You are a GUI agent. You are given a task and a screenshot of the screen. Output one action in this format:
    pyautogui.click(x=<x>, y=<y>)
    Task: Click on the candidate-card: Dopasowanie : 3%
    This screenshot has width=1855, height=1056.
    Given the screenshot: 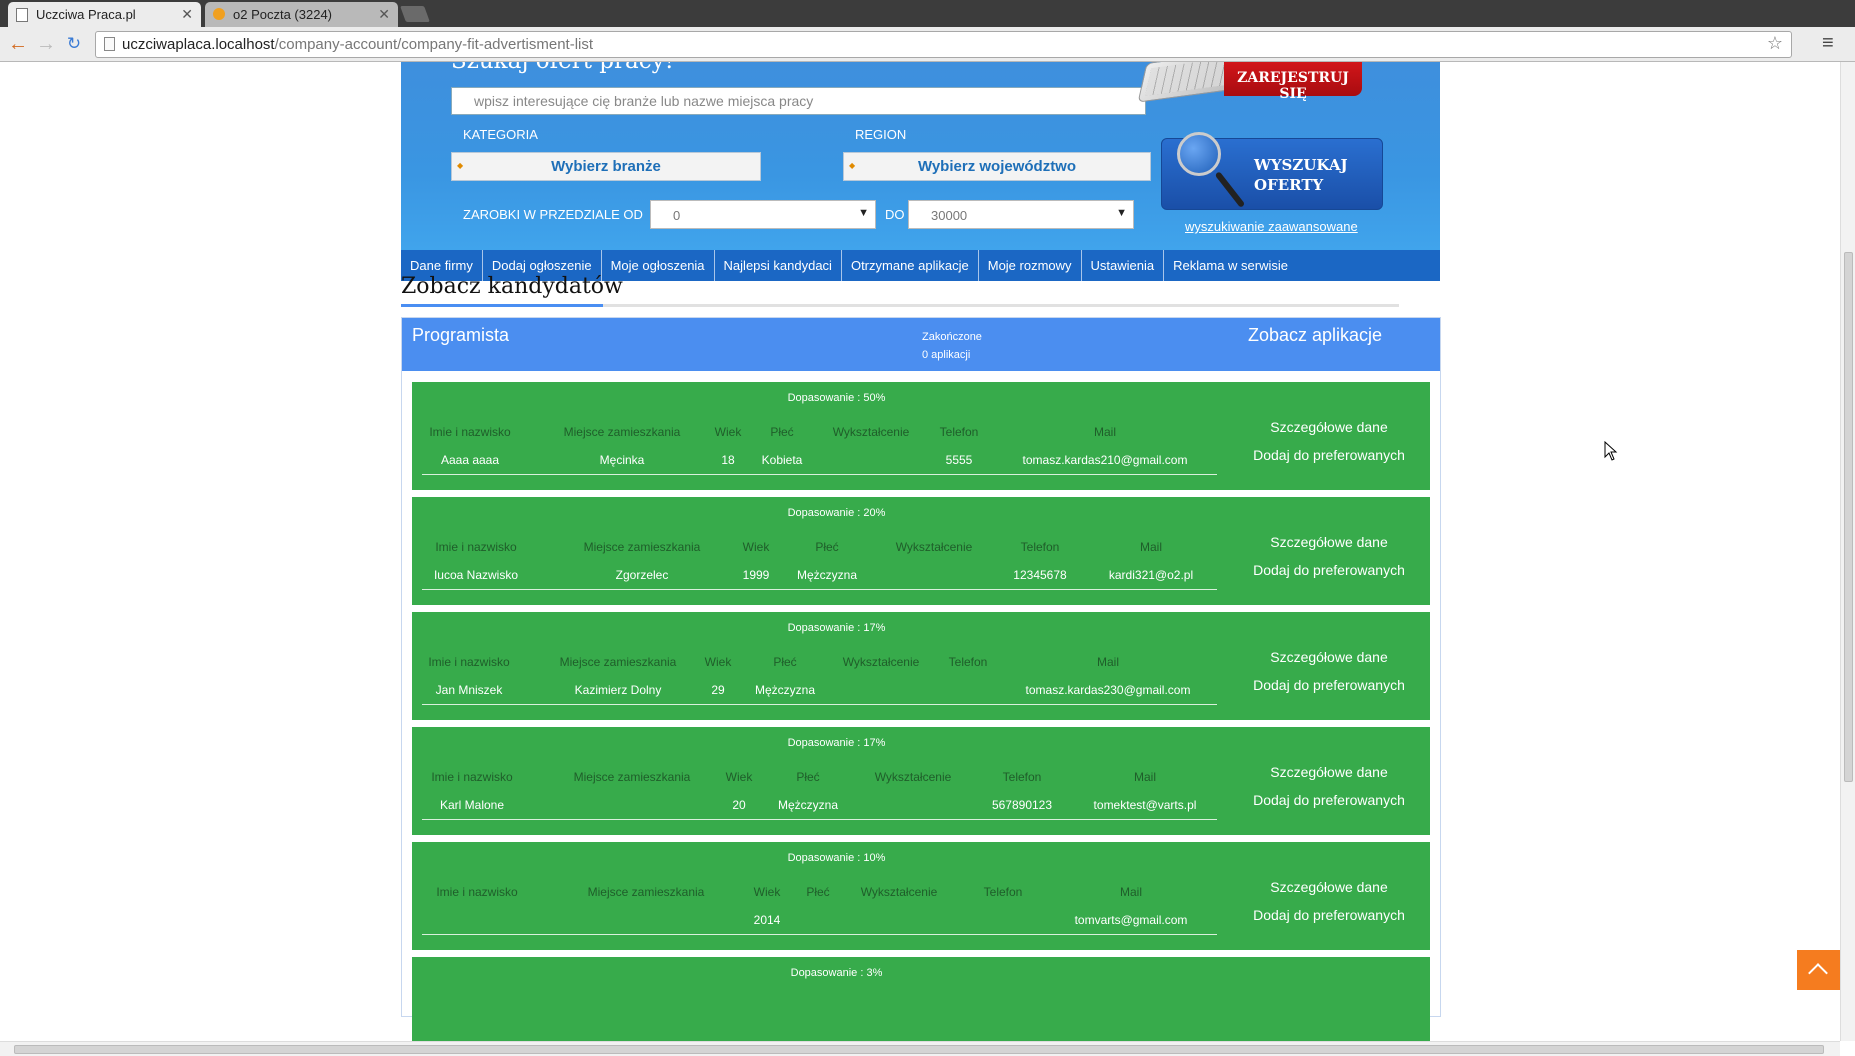 What is the action you would take?
    pyautogui.click(x=921, y=999)
    